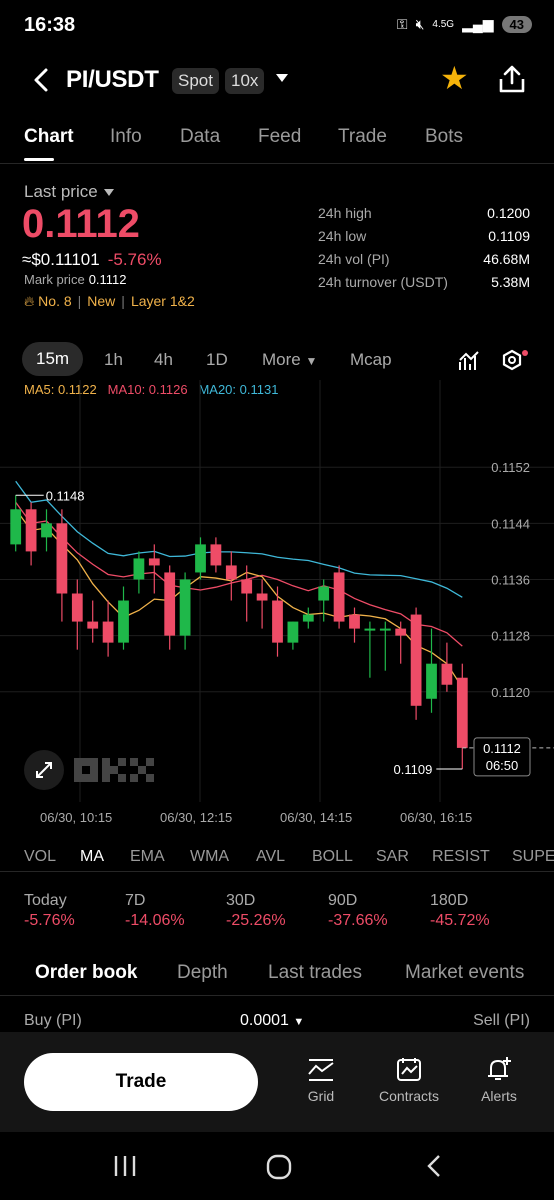 This screenshot has height=1200, width=554. Describe the element at coordinates (270, 857) in the screenshot. I see `indicator-avl: AVL` at that location.